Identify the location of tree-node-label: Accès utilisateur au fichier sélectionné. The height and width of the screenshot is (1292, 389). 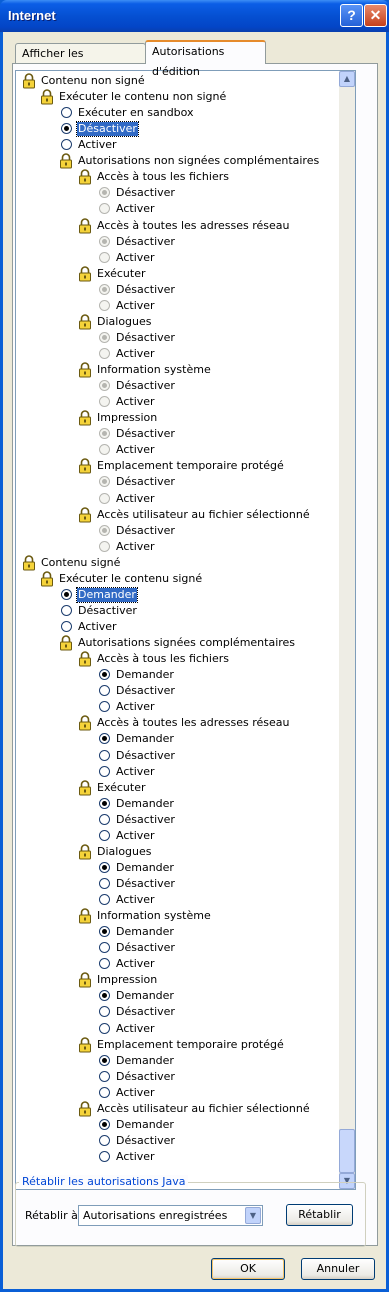
(203, 1108).